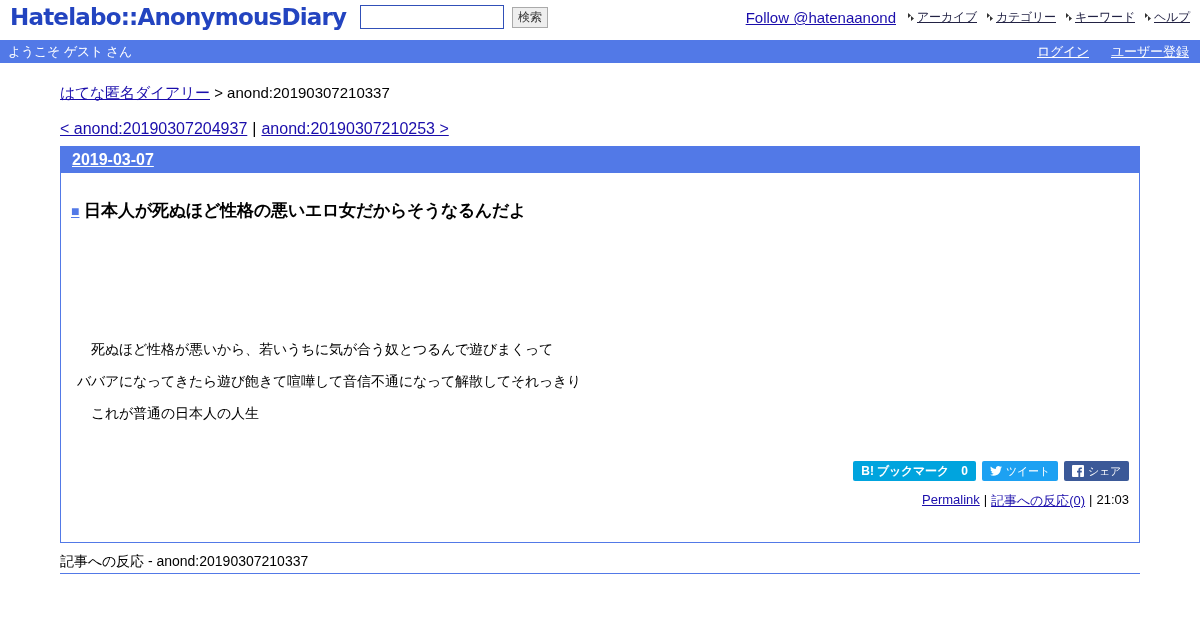 This screenshot has height=630, width=1200. Describe the element at coordinates (996, 471) in the screenshot. I see `bird-icon` at that location.